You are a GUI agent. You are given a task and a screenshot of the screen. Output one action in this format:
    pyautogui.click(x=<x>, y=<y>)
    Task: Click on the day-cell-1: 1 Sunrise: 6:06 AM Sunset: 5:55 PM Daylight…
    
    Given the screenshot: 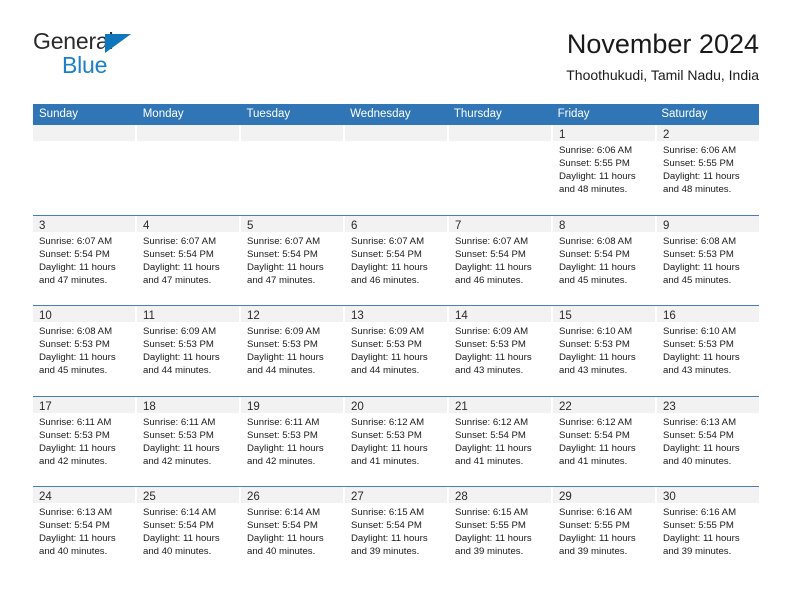 What is the action you would take?
    pyautogui.click(x=605, y=170)
    